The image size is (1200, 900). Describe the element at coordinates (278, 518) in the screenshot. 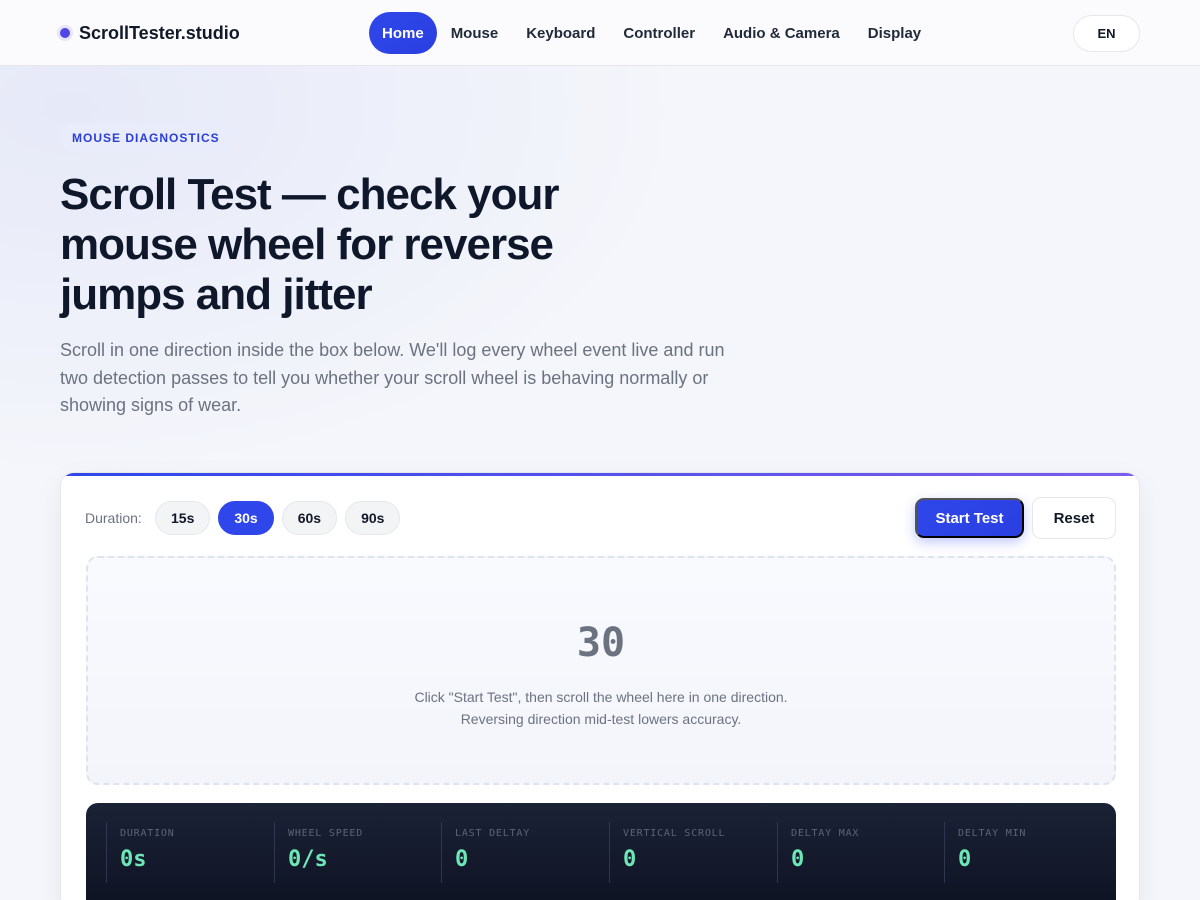

I see `duration-options: 15s 30s 60s 90s` at that location.